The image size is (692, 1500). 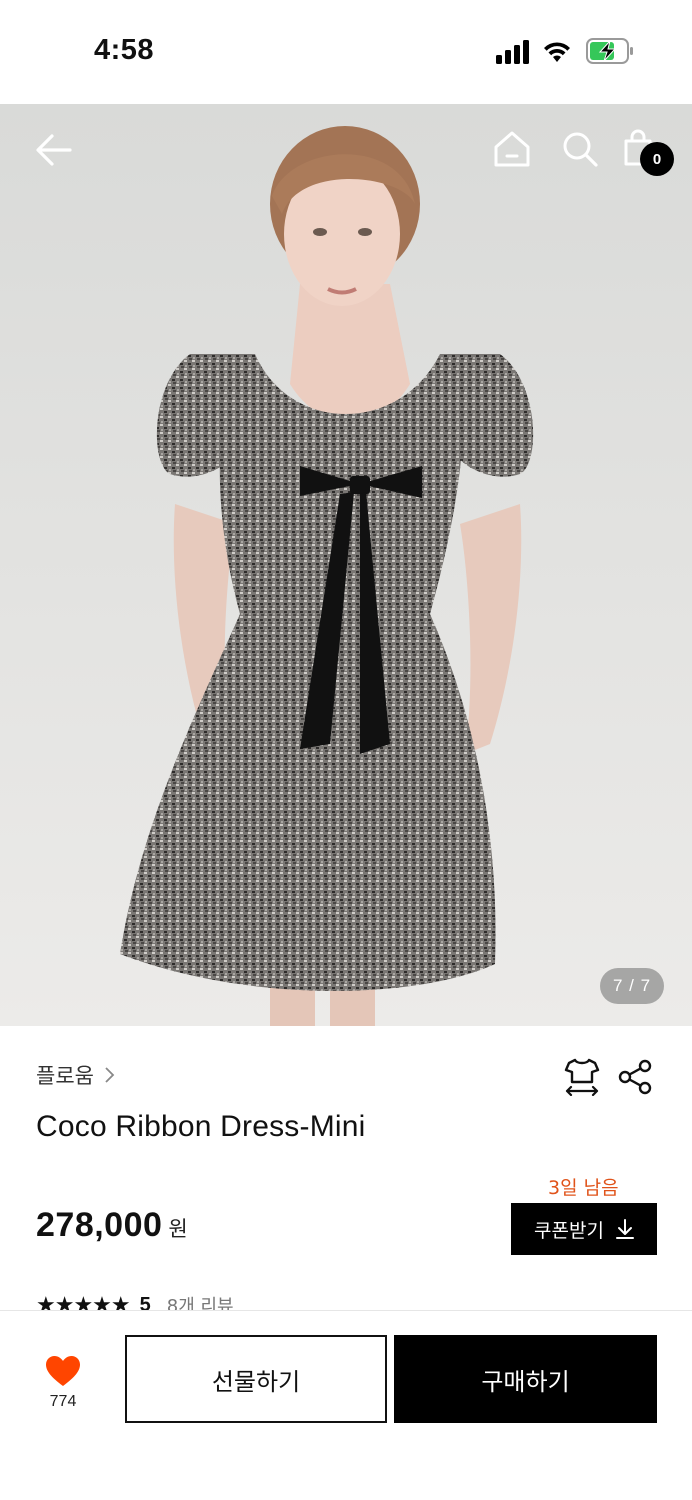 What do you see at coordinates (256, 1379) in the screenshot?
I see `gift-button: 선물하기` at bounding box center [256, 1379].